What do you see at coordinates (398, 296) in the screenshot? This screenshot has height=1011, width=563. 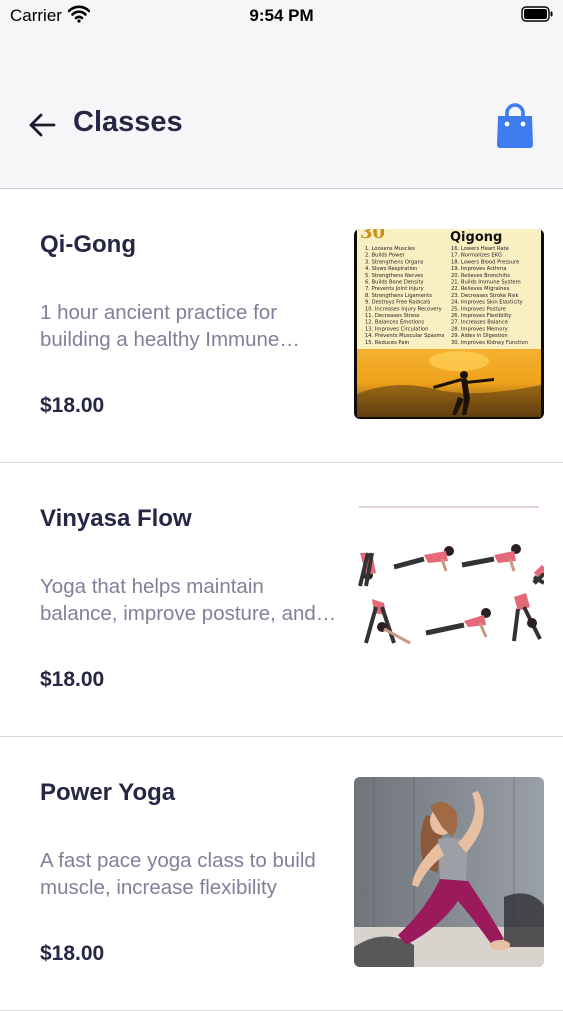 I see `benefit-item: 8. Strengthens Ligaments` at bounding box center [398, 296].